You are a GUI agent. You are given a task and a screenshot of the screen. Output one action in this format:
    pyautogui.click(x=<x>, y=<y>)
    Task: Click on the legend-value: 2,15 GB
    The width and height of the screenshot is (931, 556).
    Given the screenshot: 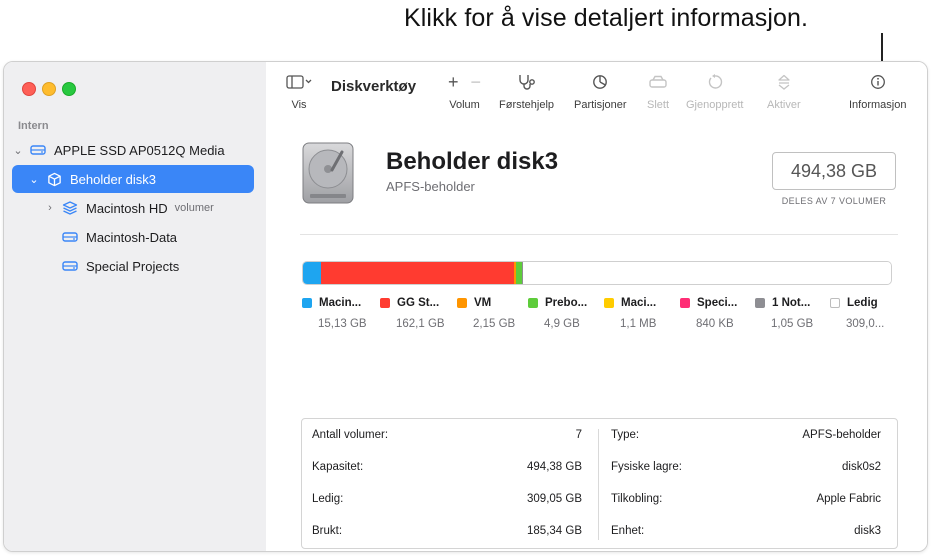 What is the action you would take?
    pyautogui.click(x=494, y=324)
    